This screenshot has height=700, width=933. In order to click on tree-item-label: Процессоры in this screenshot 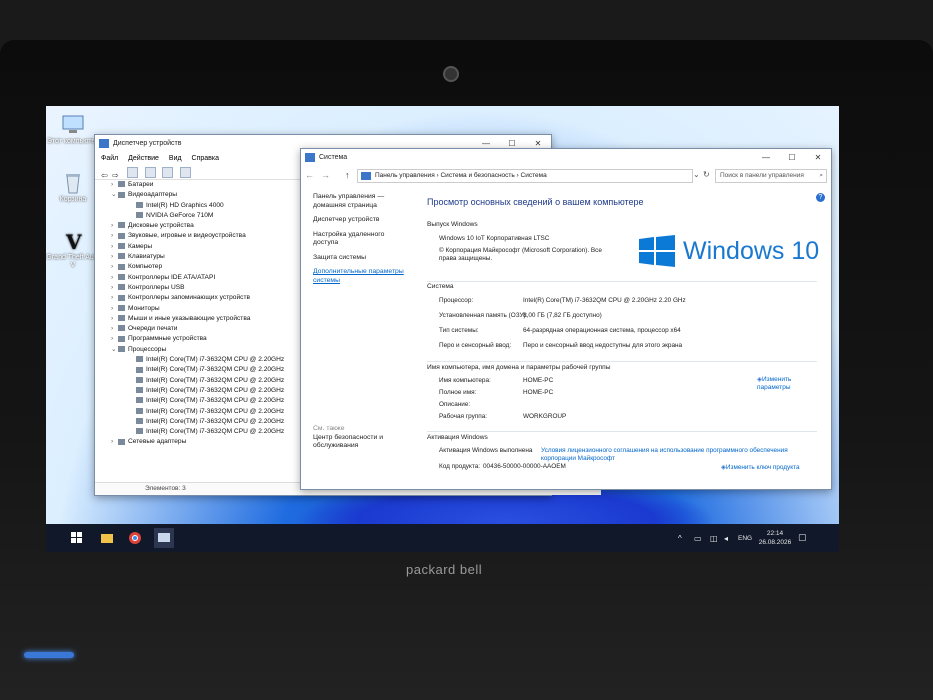, I will do `click(147, 349)`.